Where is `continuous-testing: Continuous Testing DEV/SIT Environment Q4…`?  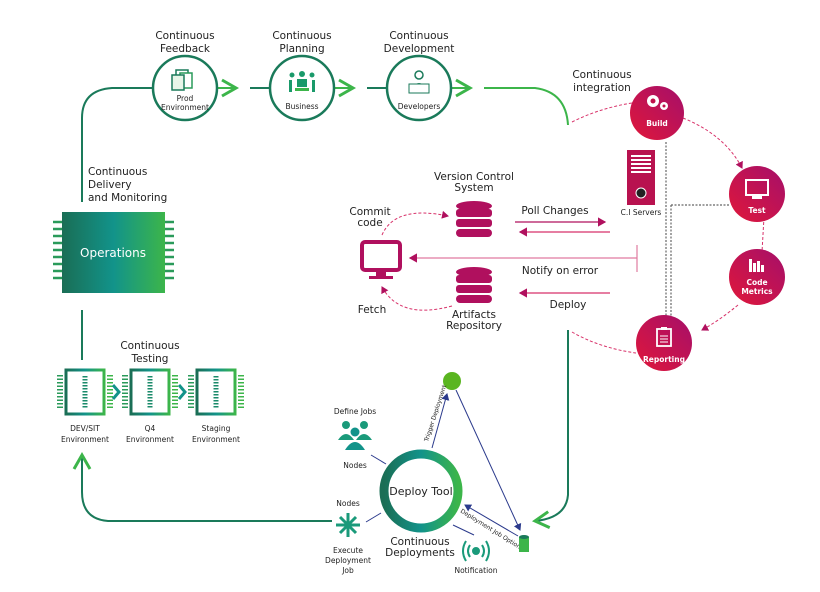
continuous-testing: Continuous Testing DEV/SIT Environment Q4… is located at coordinates (150, 392).